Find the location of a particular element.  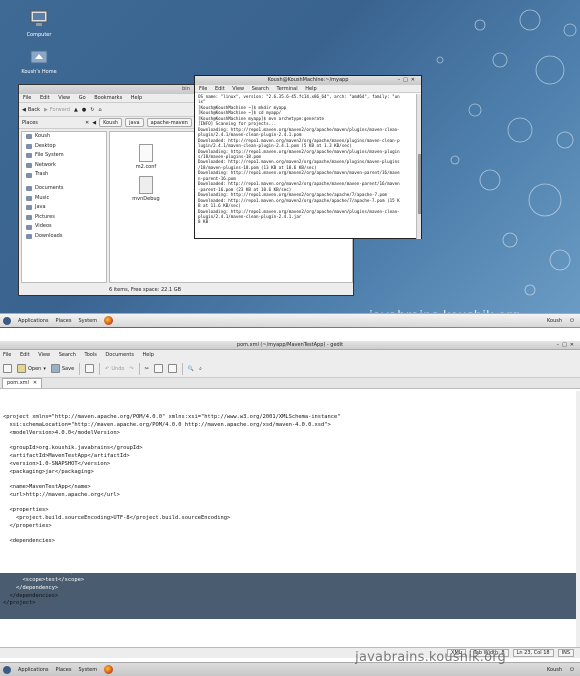

print-icon is located at coordinates (90, 368).